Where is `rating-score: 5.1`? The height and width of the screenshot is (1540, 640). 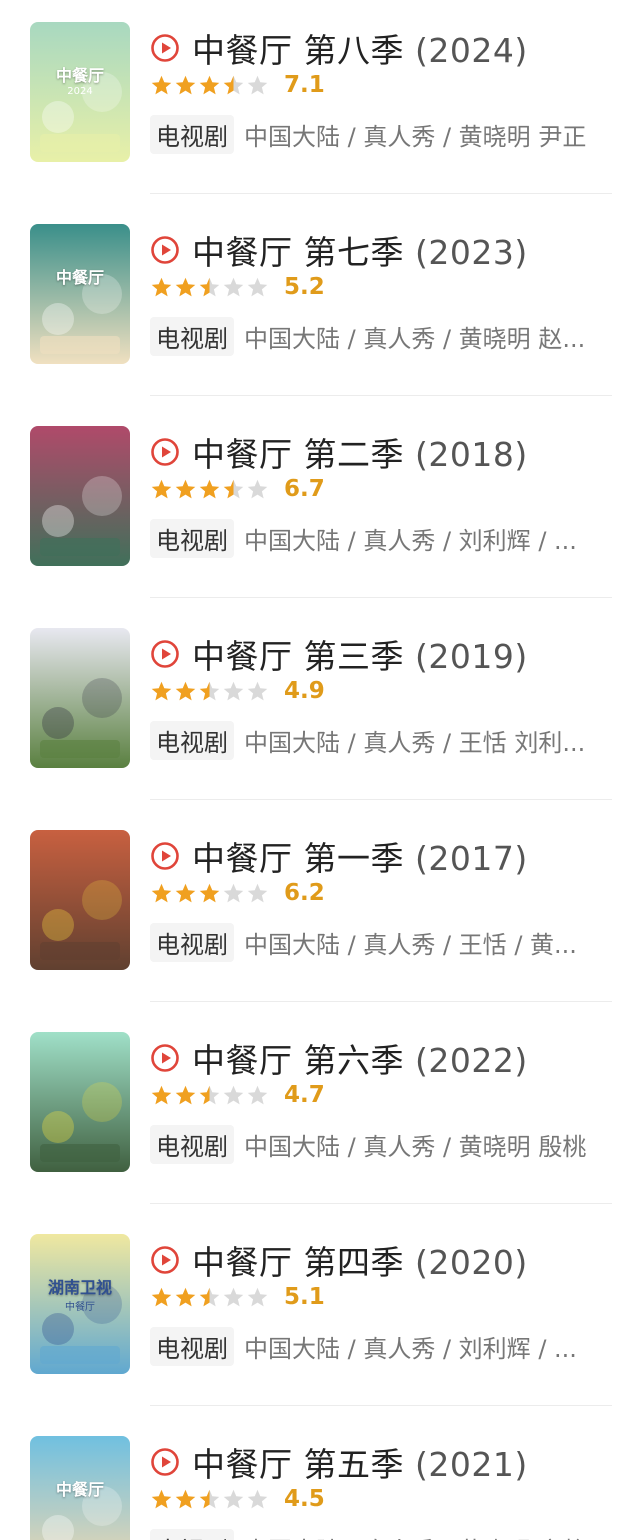 rating-score: 5.1 is located at coordinates (304, 1297).